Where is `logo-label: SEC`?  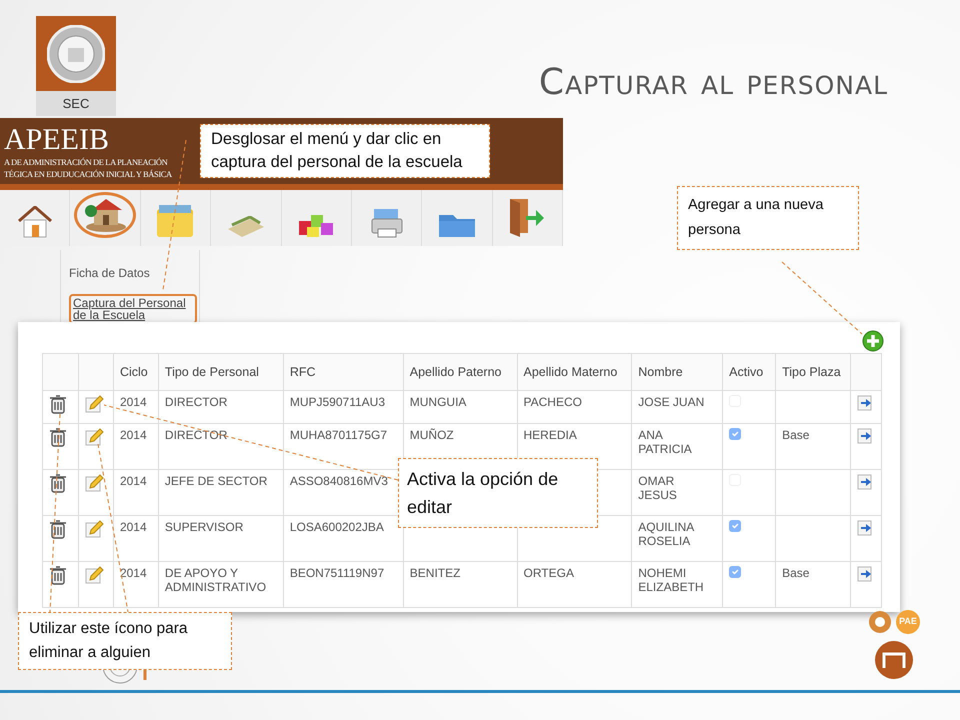 logo-label: SEC is located at coordinates (76, 103).